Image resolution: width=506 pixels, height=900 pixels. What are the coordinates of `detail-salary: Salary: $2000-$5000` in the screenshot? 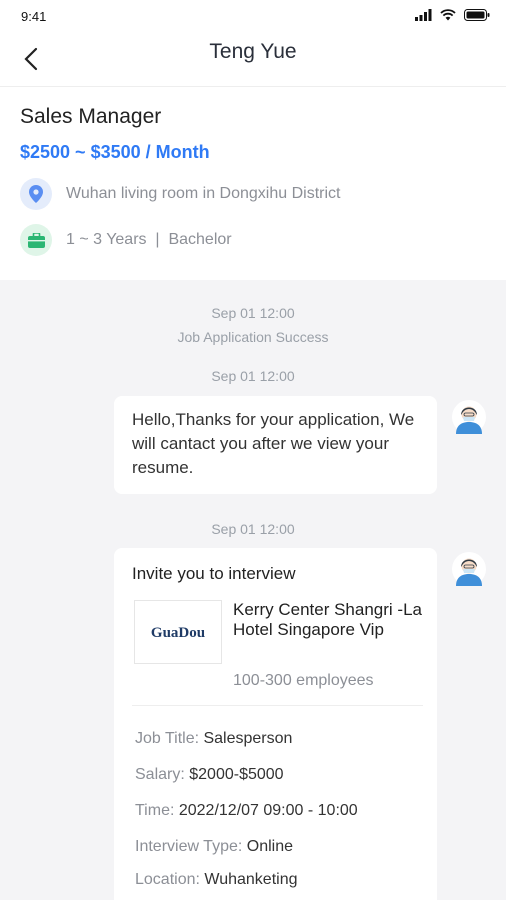 It's located at (209, 775).